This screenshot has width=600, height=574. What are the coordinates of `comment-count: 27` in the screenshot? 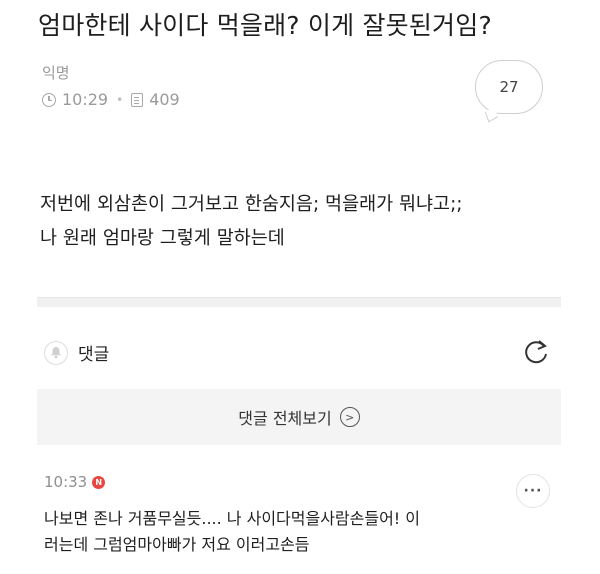 It's located at (509, 87).